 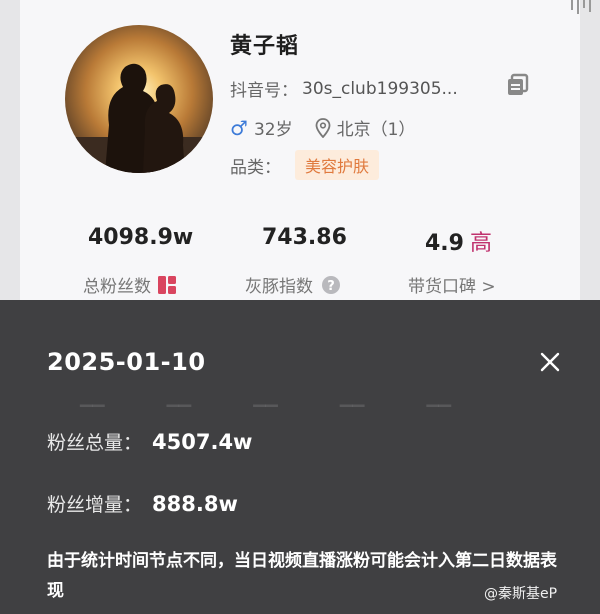 I want to click on stat-reputation-value: 4.9, so click(x=444, y=243).